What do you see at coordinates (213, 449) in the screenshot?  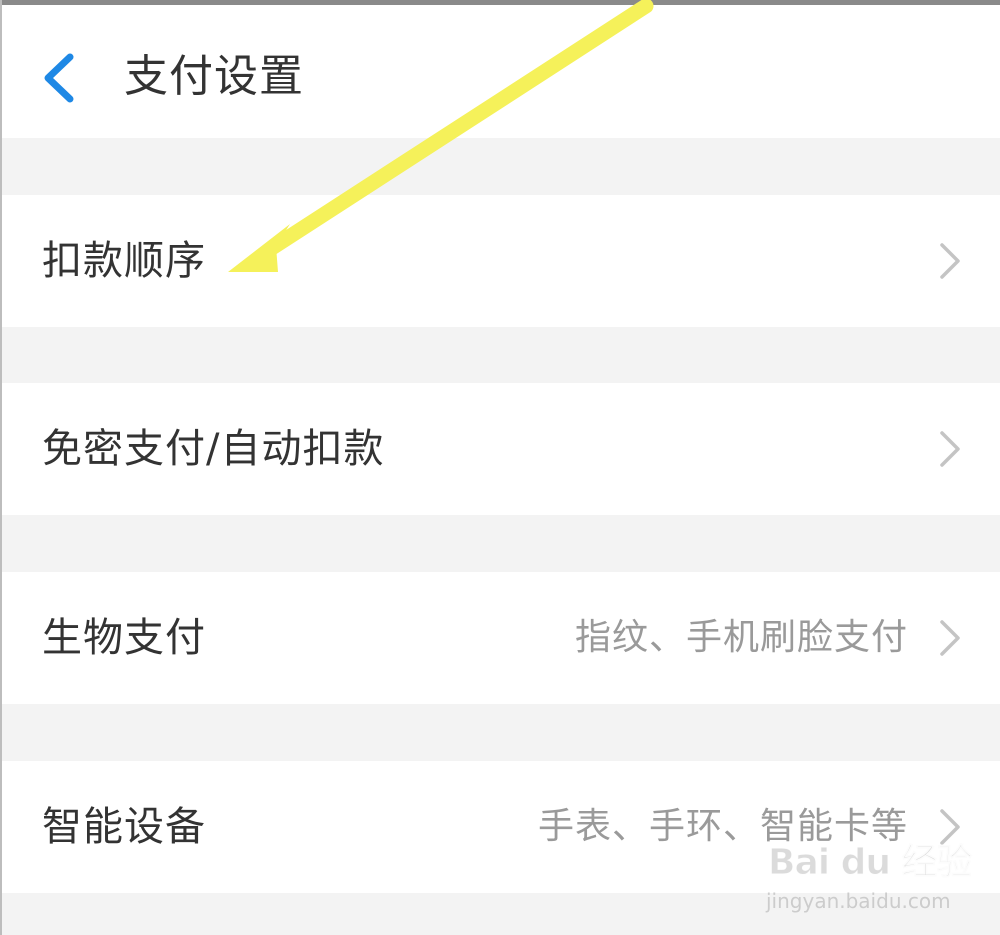 I see `settings-item-label: 免密支付/自动扣款` at bounding box center [213, 449].